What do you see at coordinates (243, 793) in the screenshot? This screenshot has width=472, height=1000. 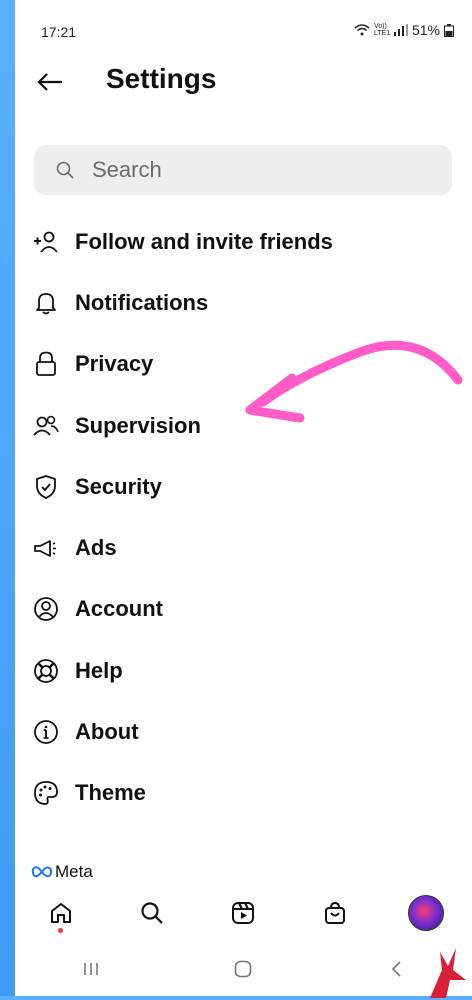 I see `menu-item-theme: Theme` at bounding box center [243, 793].